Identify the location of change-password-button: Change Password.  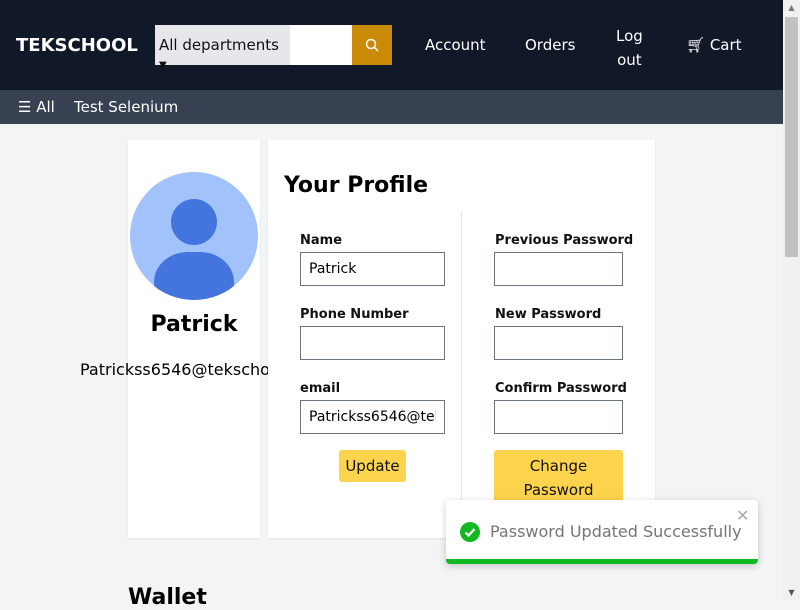
(558, 478).